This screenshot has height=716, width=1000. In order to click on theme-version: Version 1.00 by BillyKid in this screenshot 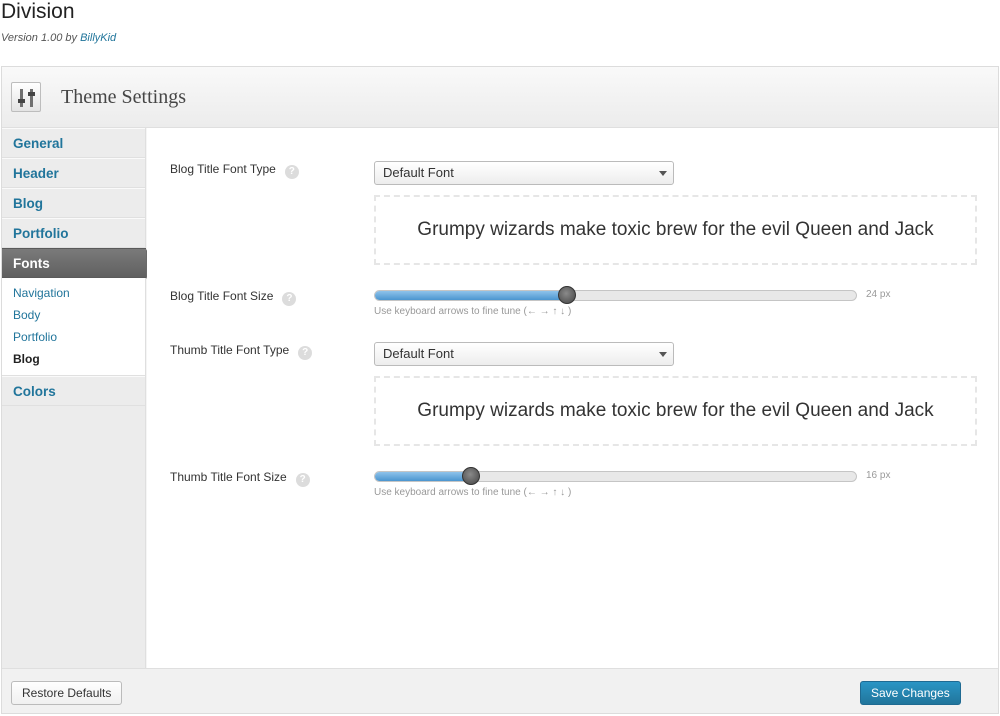, I will do `click(58, 38)`.